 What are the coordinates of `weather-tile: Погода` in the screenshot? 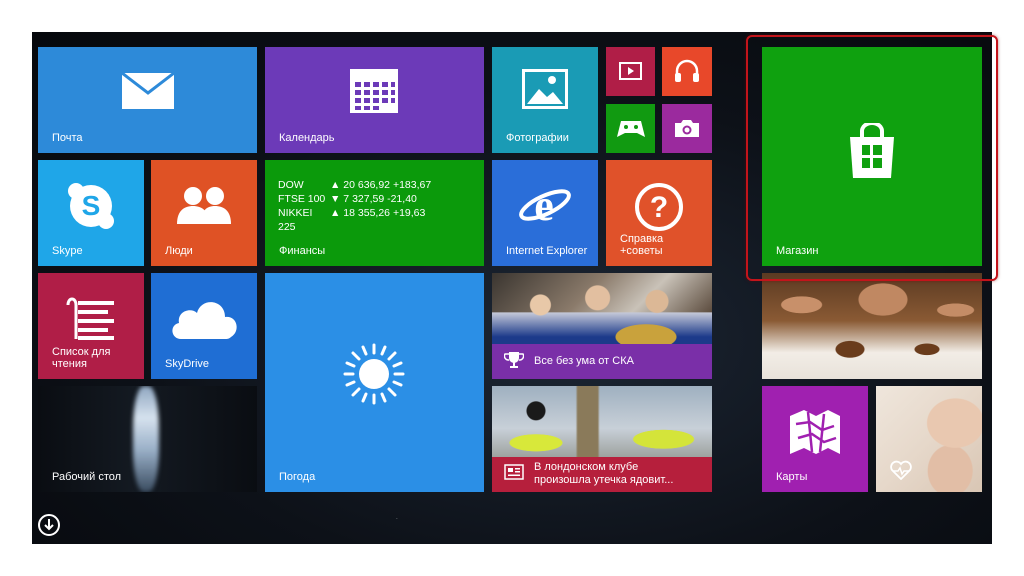 It's located at (374, 382).